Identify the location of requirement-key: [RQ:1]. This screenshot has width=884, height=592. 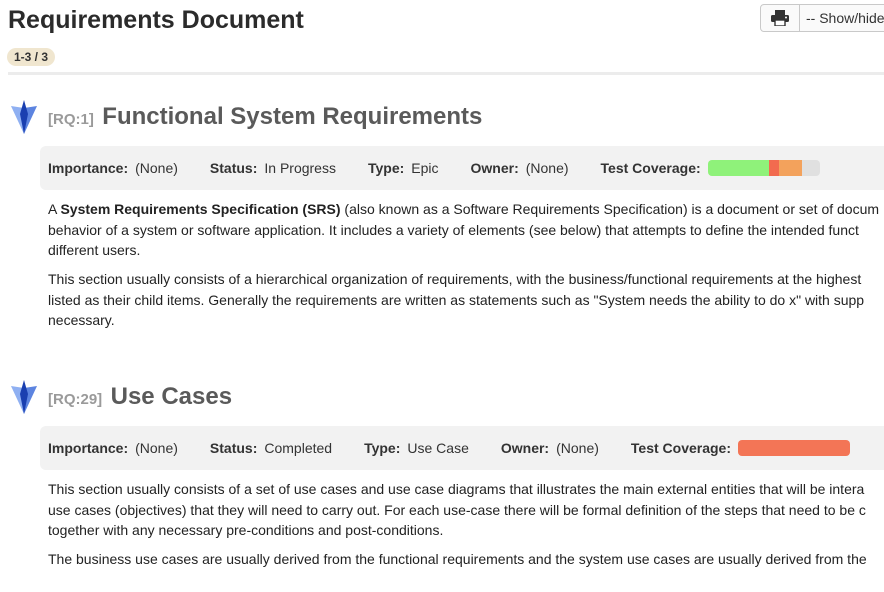
(71, 119).